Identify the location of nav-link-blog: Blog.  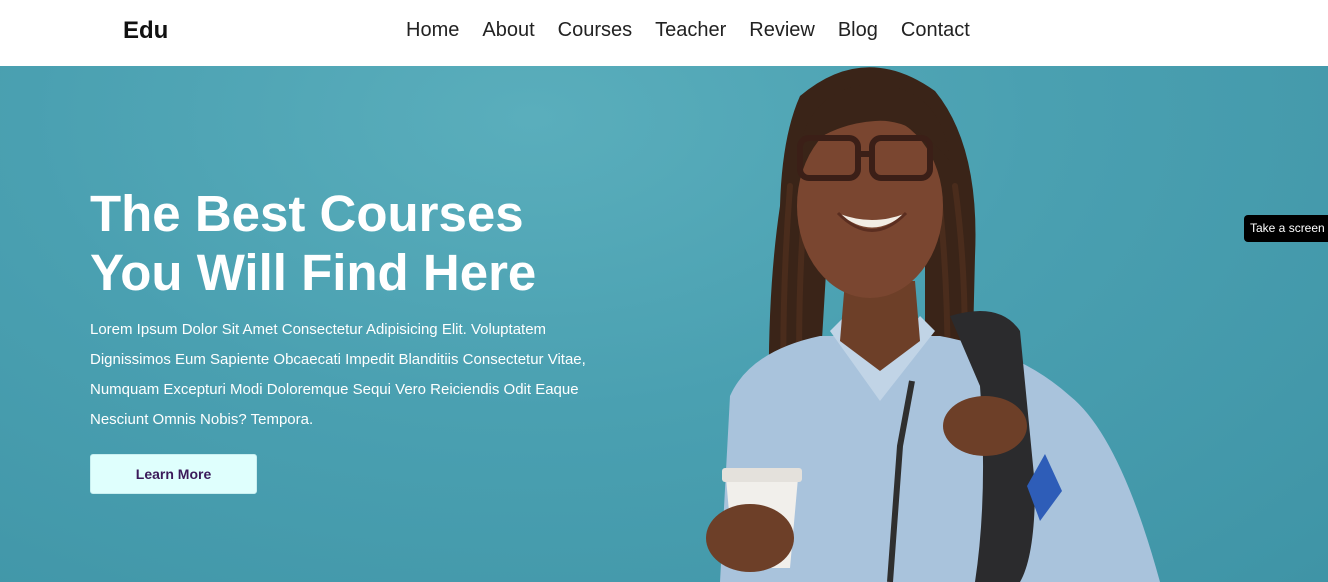
(858, 30).